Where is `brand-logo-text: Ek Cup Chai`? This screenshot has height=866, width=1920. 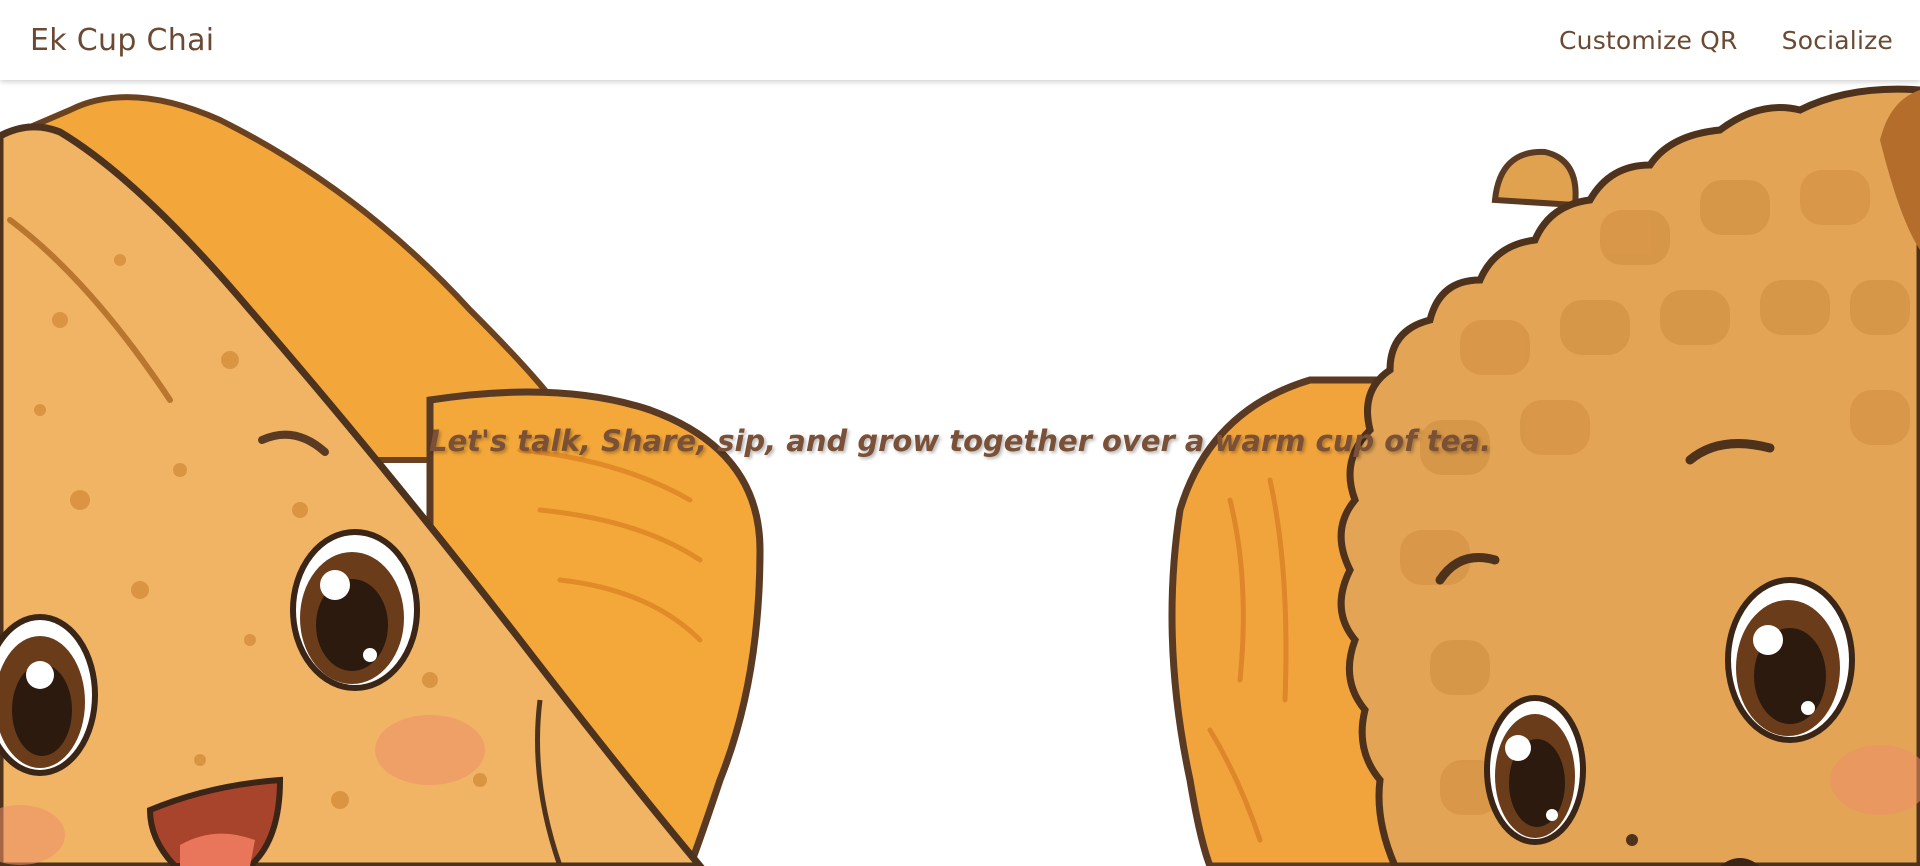 brand-logo-text: Ek Cup Chai is located at coordinates (122, 40).